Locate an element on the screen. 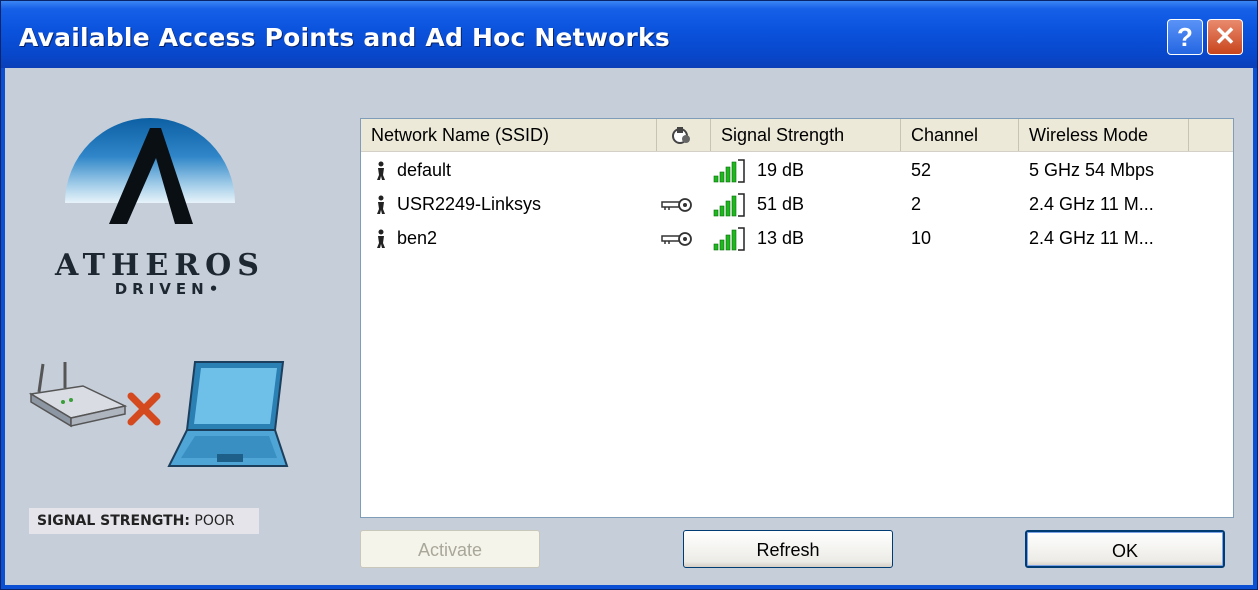 The height and width of the screenshot is (590, 1258). ok-button: OK is located at coordinates (1125, 549).